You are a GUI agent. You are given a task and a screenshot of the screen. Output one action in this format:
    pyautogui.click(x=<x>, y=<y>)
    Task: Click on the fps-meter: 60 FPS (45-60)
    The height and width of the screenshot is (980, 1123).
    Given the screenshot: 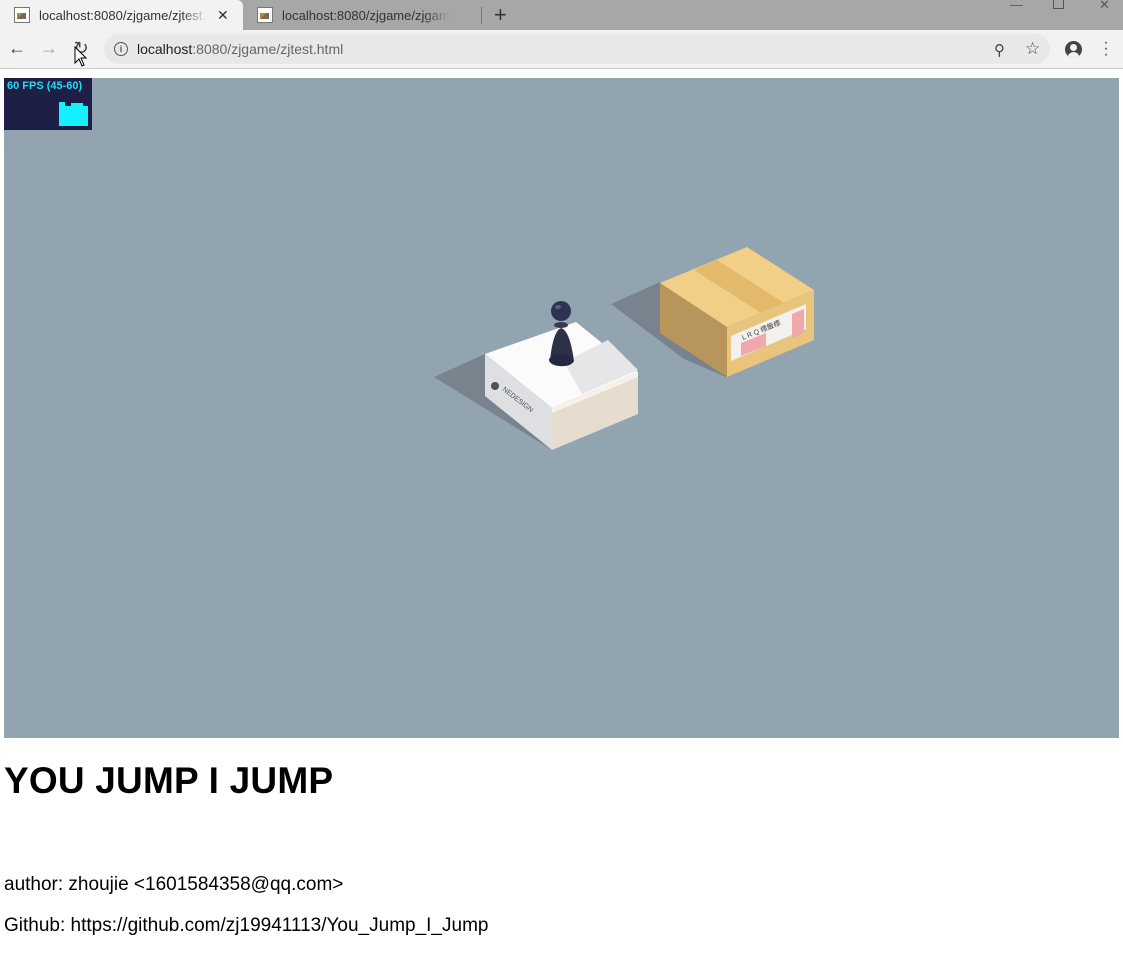 What is the action you would take?
    pyautogui.click(x=48, y=104)
    